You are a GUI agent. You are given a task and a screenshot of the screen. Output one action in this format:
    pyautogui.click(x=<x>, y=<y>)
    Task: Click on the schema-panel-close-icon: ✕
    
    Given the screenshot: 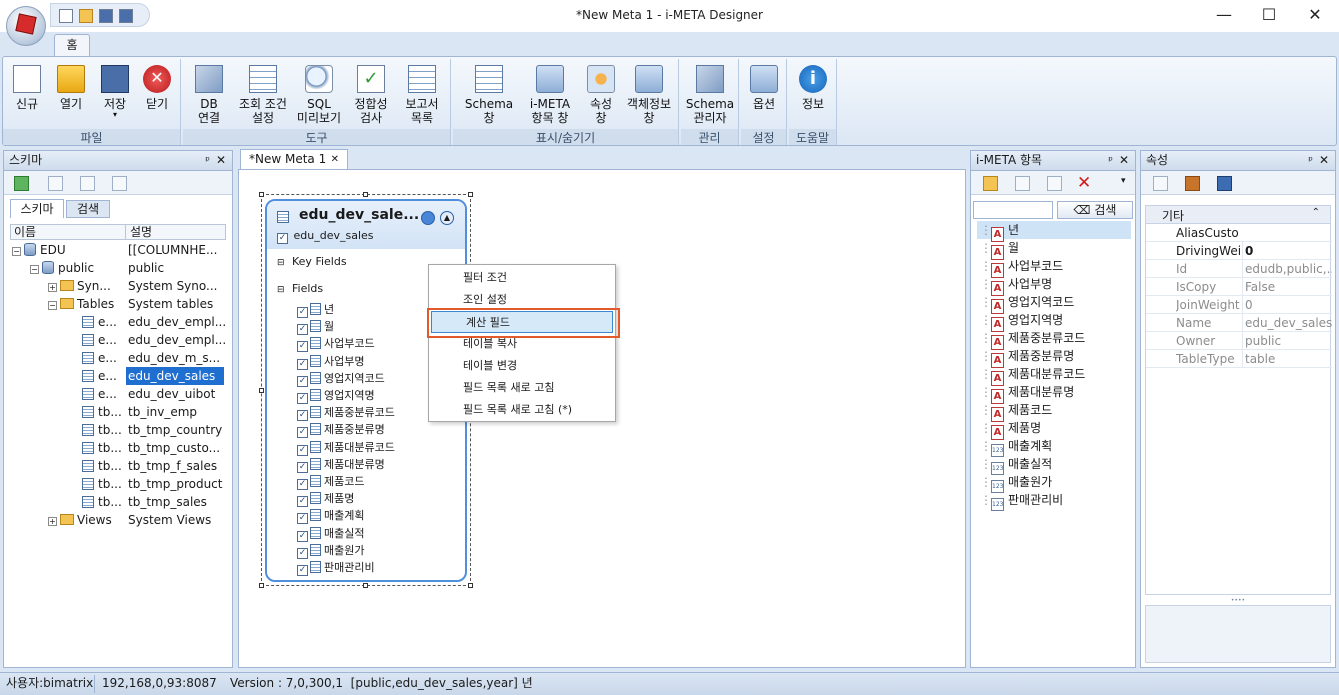 What is the action you would take?
    pyautogui.click(x=221, y=160)
    